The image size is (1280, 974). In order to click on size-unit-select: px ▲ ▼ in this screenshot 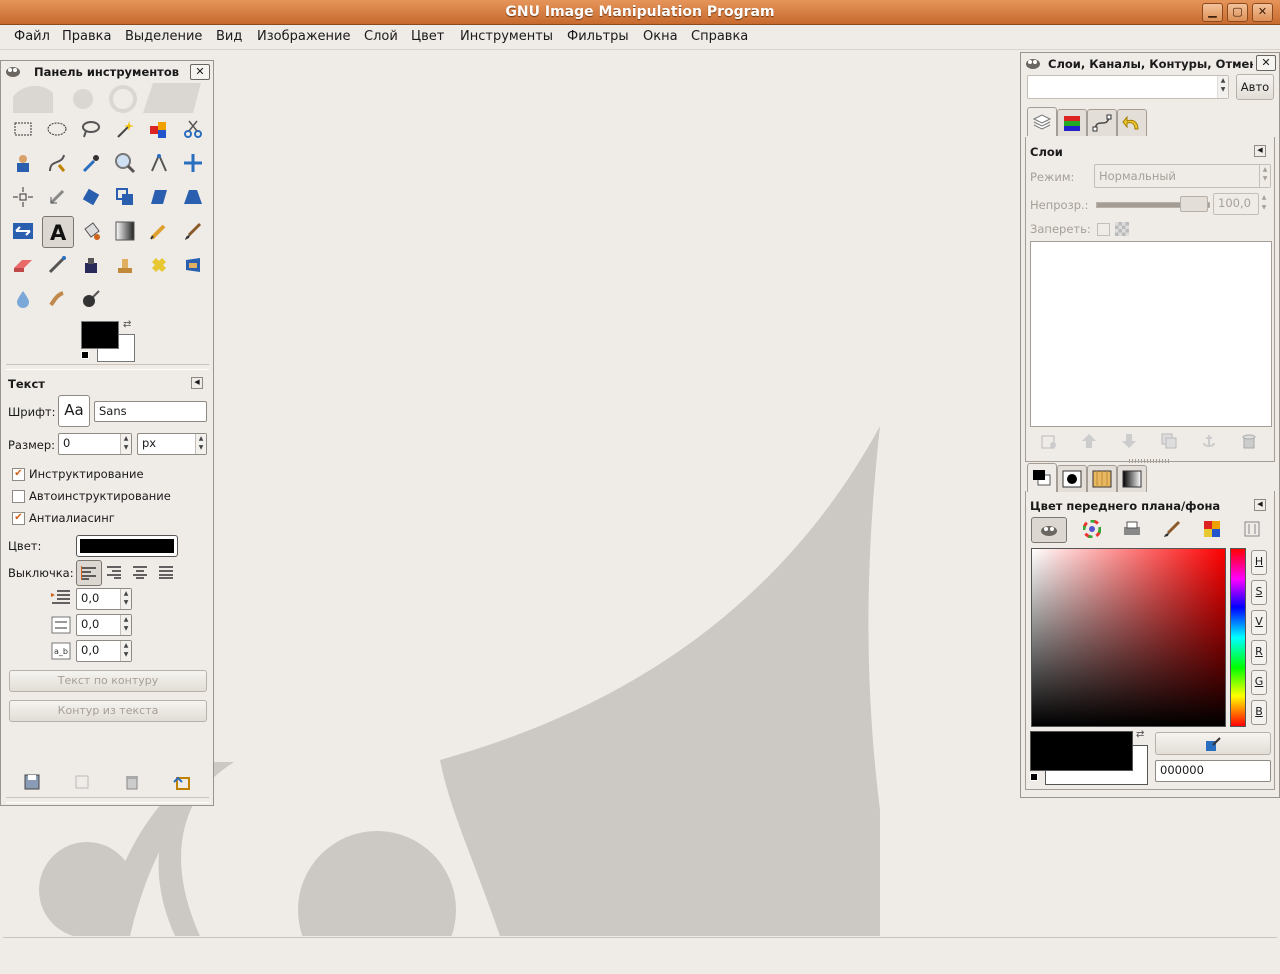, I will do `click(172, 444)`.